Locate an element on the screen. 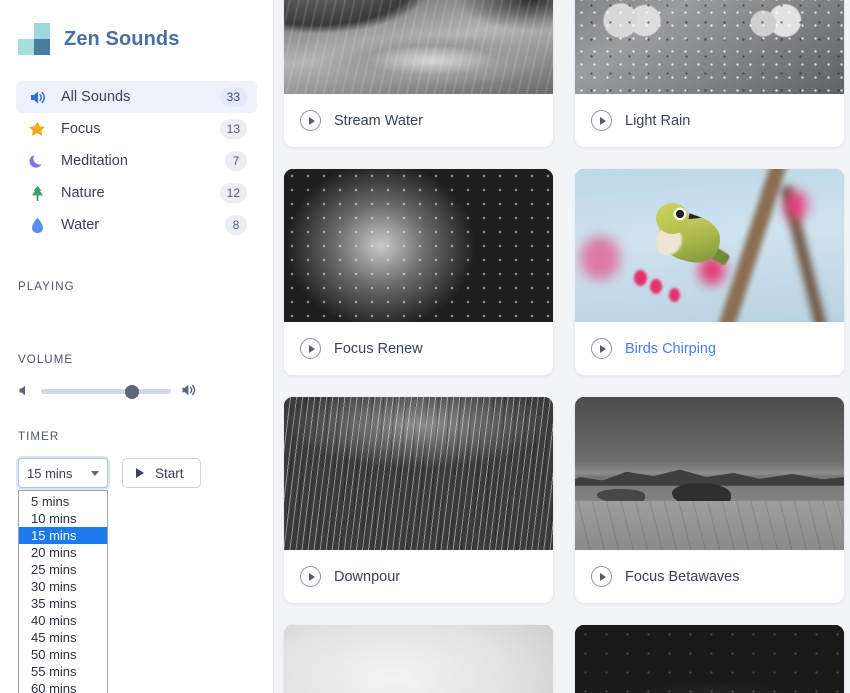 This screenshot has height=693, width=850. timer-option: 40 mins is located at coordinates (63, 620).